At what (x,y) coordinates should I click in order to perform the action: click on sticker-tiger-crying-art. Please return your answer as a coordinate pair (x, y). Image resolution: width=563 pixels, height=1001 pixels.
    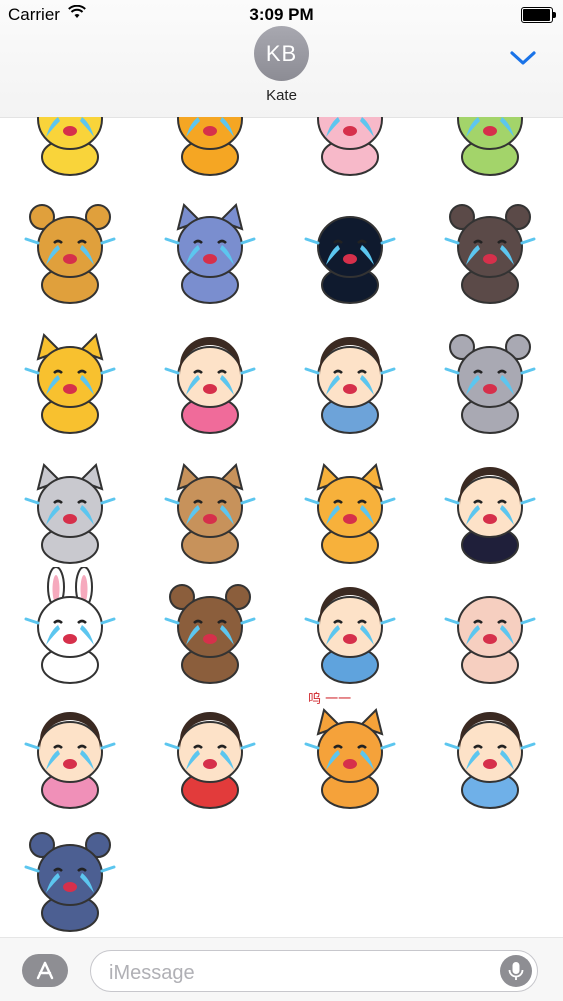
    Looking at the image, I should click on (350, 758).